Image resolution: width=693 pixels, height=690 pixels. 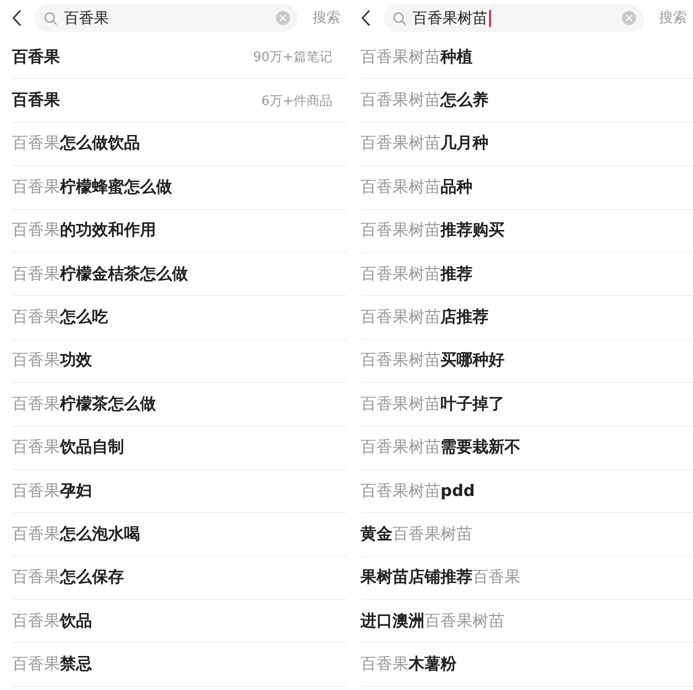 What do you see at coordinates (52, 491) in the screenshot?
I see `suggestion-item: 百香果孕妇` at bounding box center [52, 491].